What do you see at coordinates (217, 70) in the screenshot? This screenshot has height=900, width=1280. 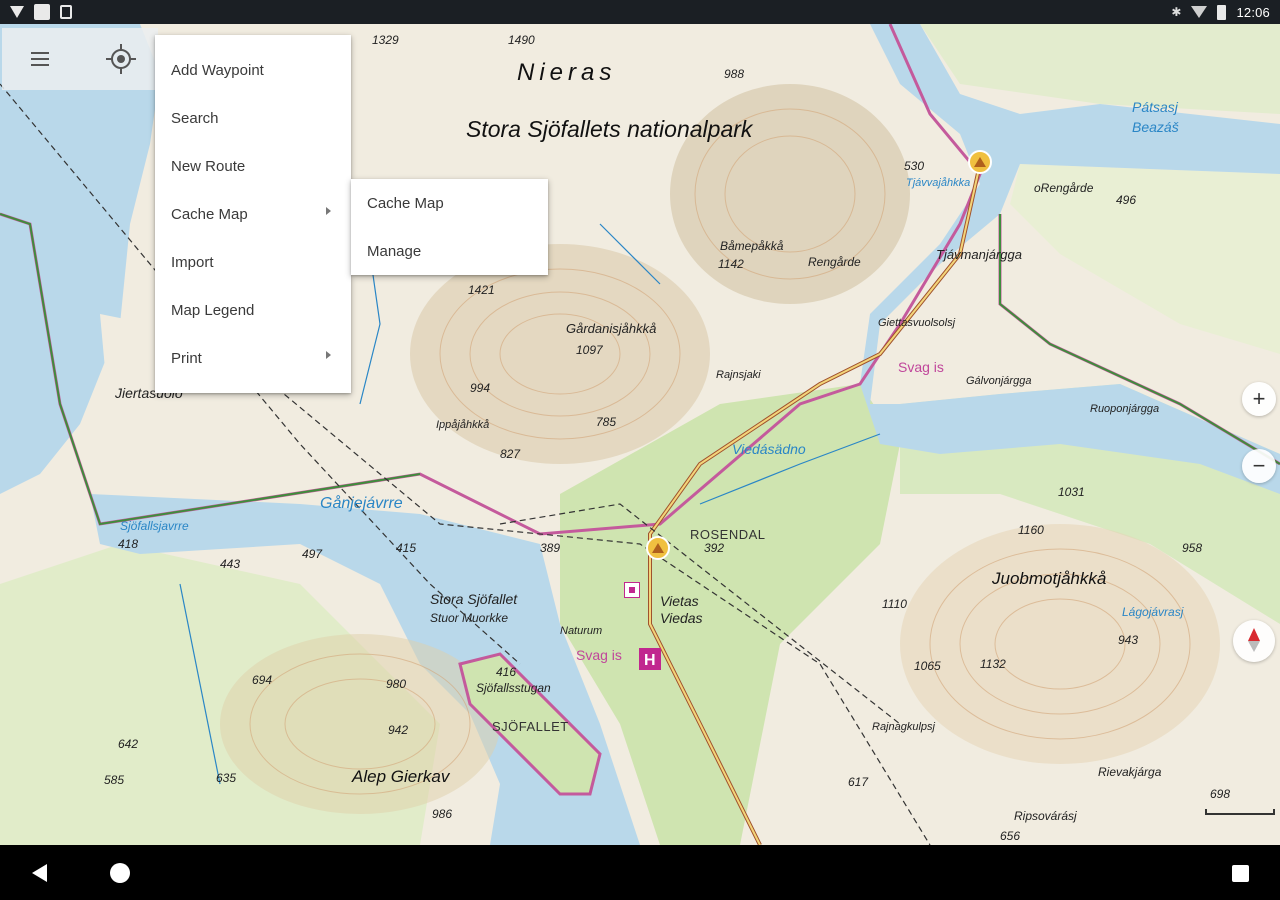 I see `menu-item-label: Add Waypoint` at bounding box center [217, 70].